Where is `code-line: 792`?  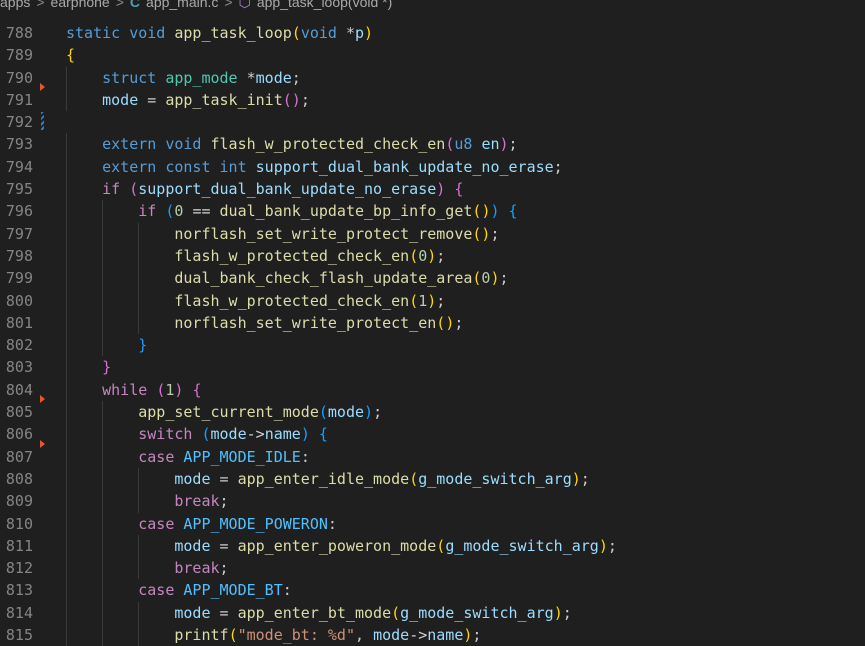
code-line: 792 is located at coordinates (432, 122).